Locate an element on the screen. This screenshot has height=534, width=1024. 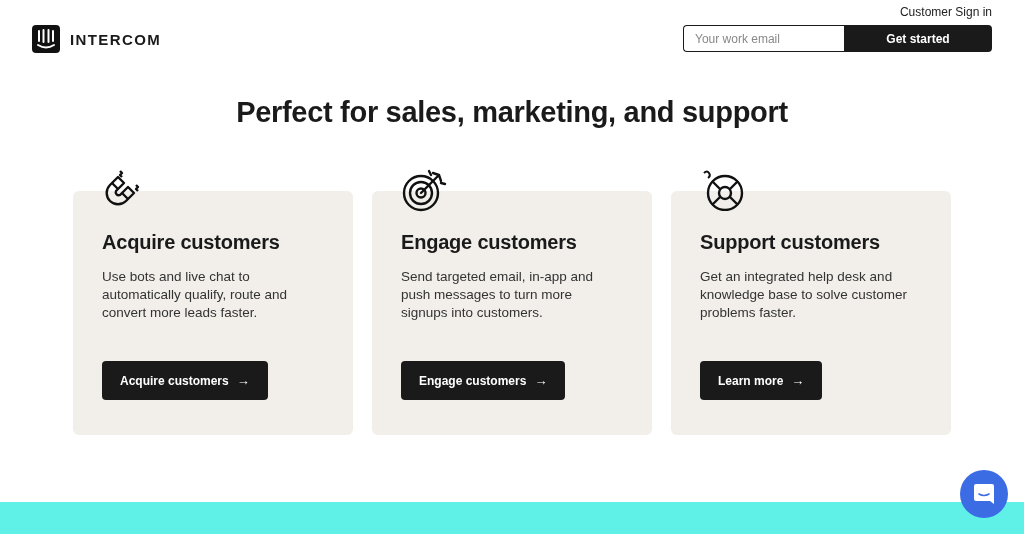
logo-icon is located at coordinates (46, 39).